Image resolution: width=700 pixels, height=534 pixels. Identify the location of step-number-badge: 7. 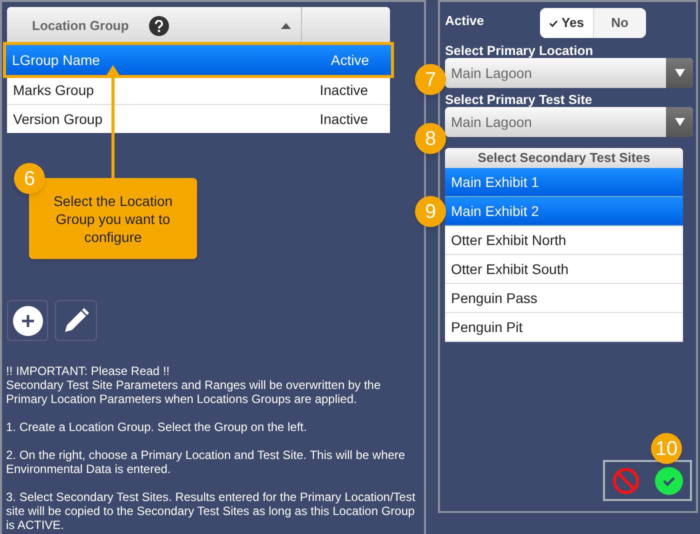
(430, 79).